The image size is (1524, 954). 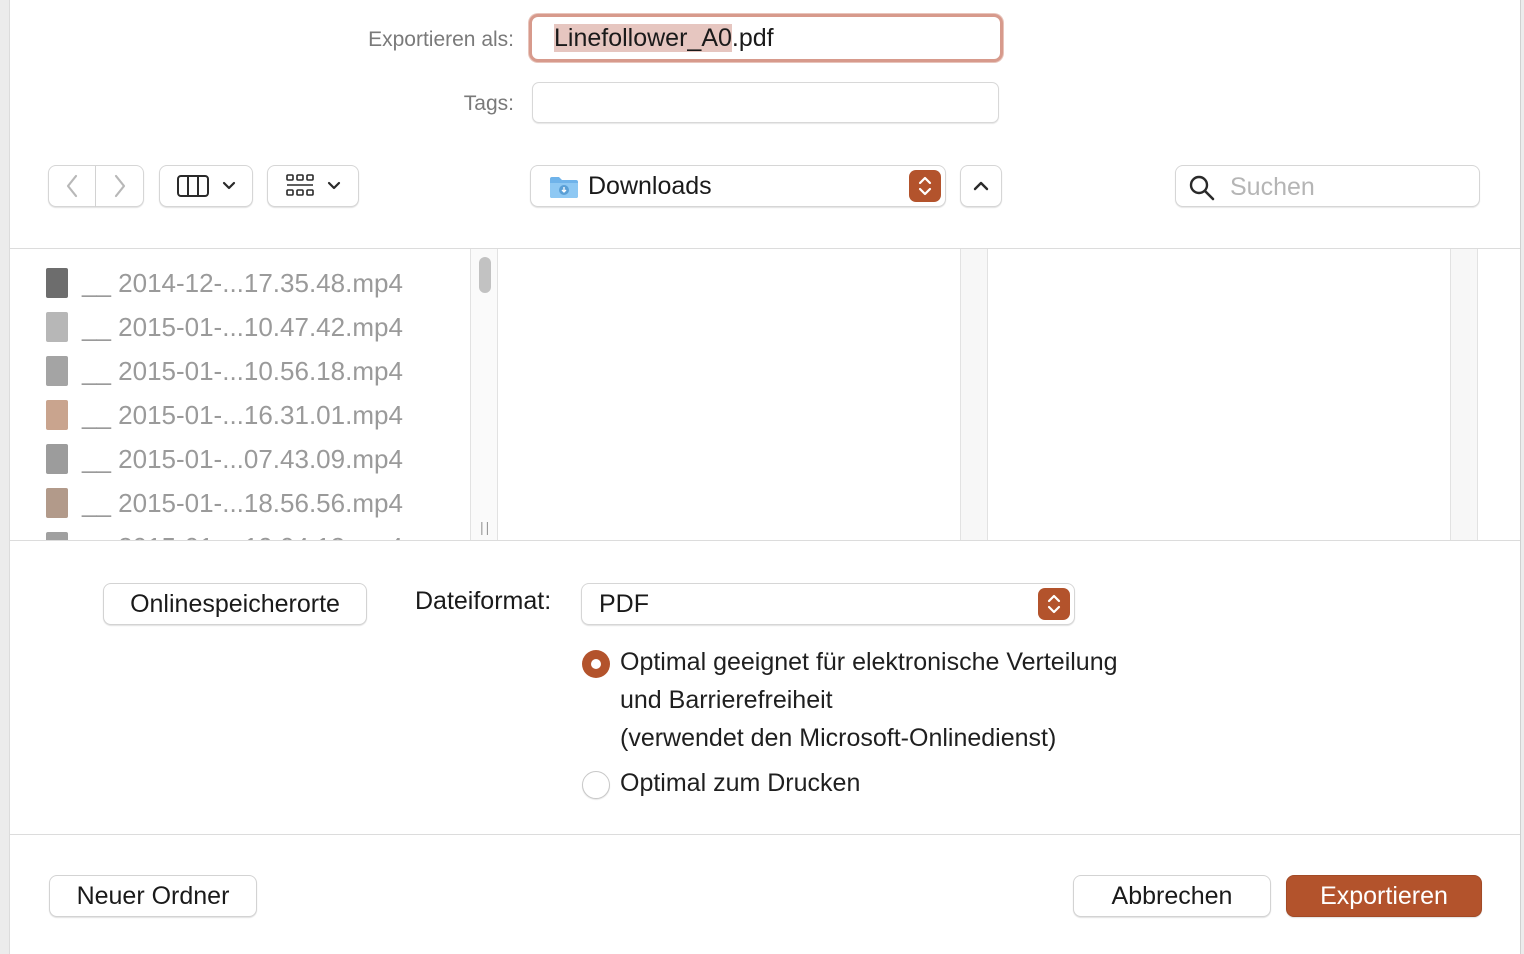 I want to click on file-name: __ 2015-01-...10.47.42.mp4, so click(x=242, y=326).